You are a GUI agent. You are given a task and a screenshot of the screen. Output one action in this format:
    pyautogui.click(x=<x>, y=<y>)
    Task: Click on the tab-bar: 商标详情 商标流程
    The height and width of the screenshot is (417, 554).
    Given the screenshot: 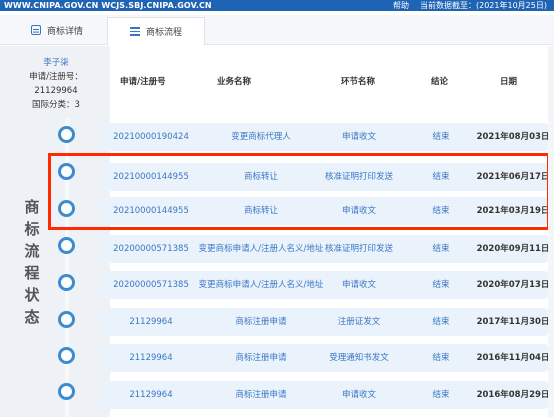 What is the action you would take?
    pyautogui.click(x=277, y=30)
    